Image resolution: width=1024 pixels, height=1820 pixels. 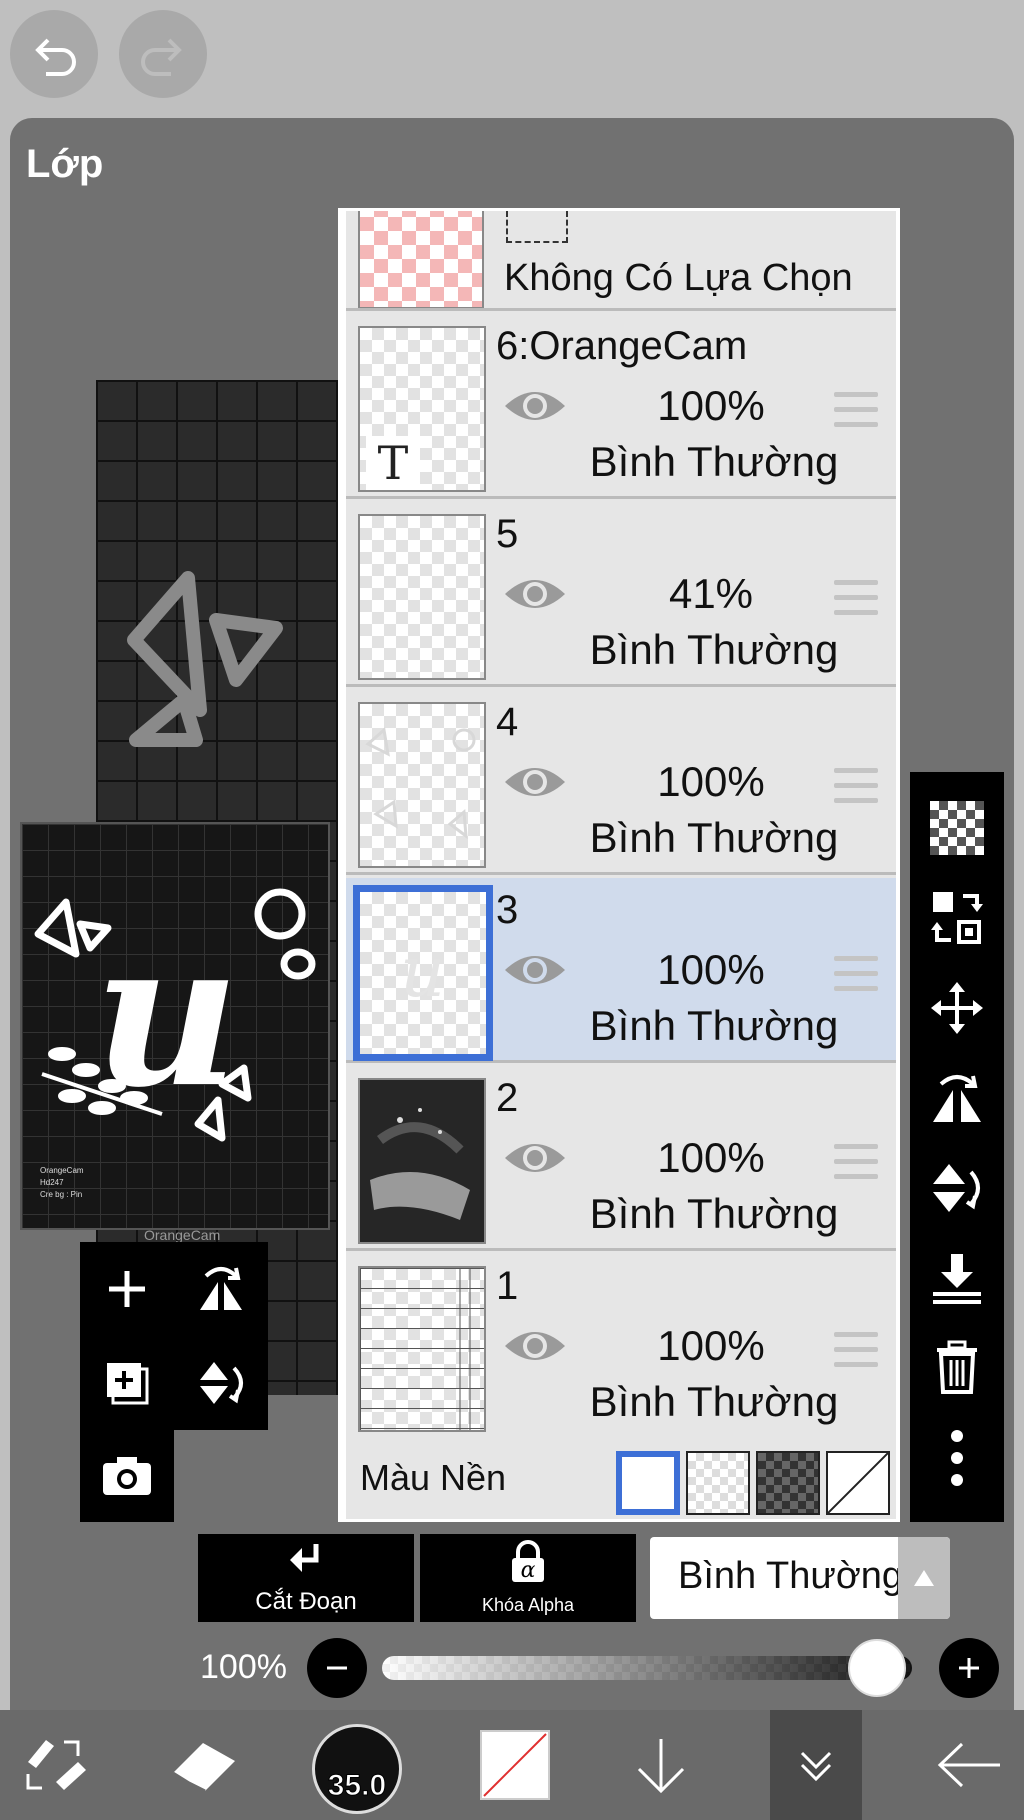 I want to click on layer-thumbnail, so click(x=422, y=1349).